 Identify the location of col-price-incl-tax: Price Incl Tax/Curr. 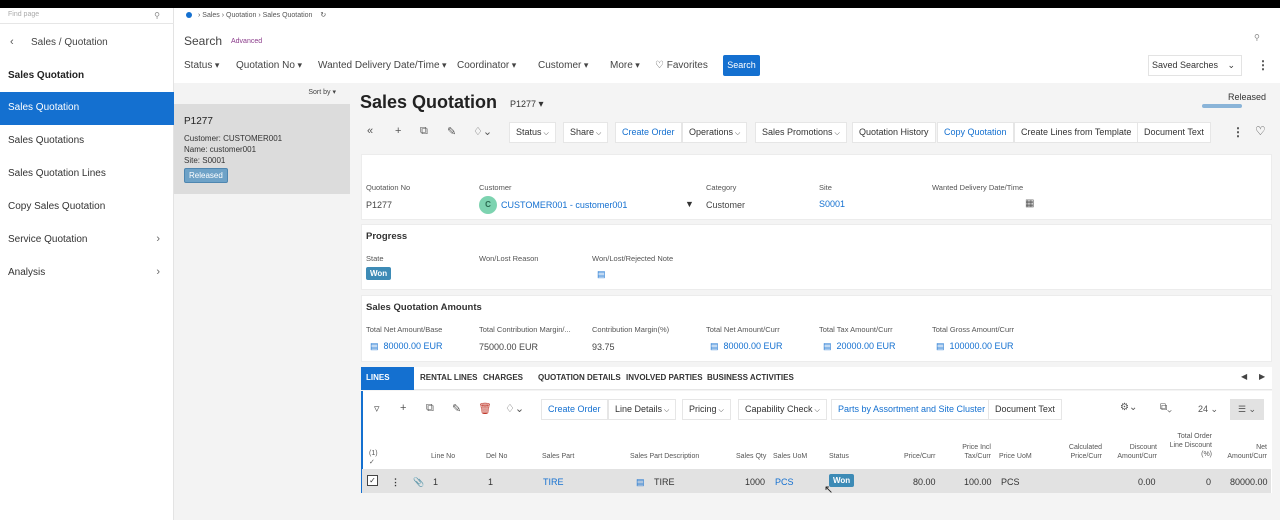
(973, 452).